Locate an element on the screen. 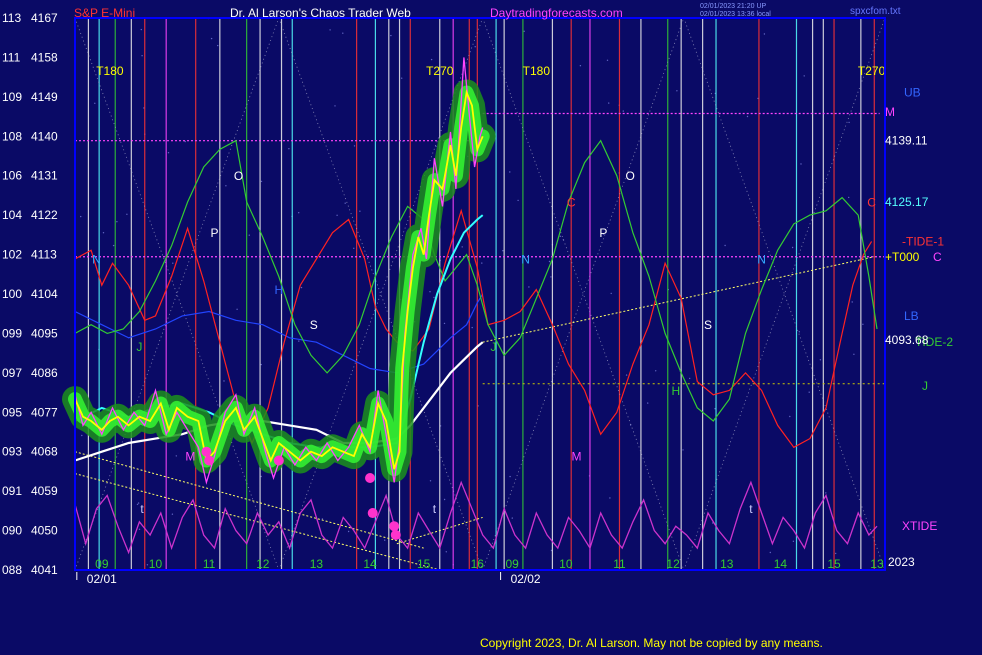  y-tick-price-0: 4041 is located at coordinates (44, 570).